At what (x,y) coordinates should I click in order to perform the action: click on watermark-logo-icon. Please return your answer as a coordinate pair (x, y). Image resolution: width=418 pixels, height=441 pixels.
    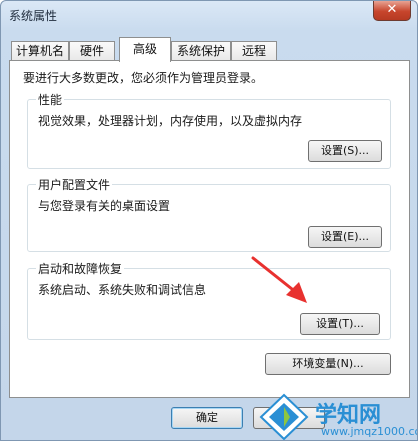
    Looking at the image, I should click on (284, 416).